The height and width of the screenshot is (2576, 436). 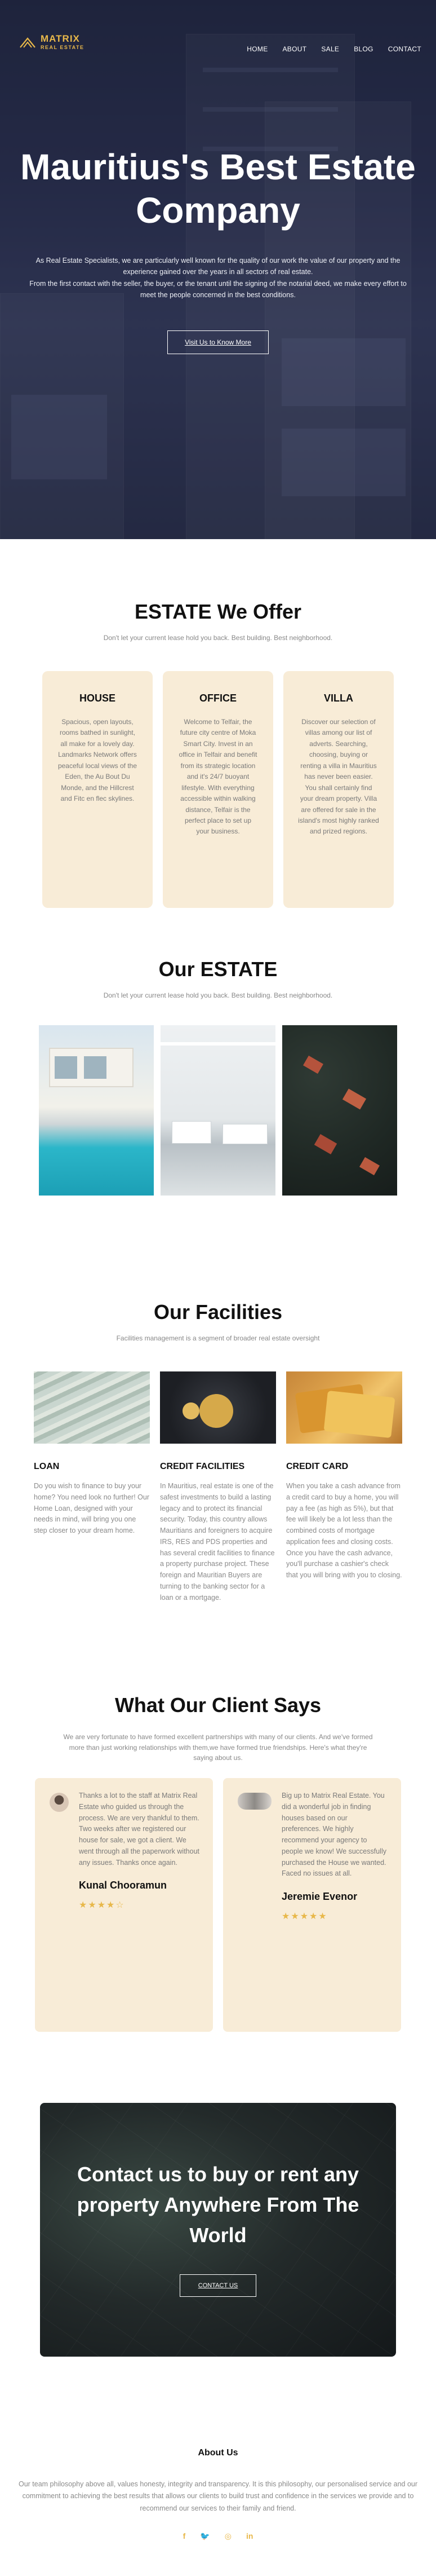 I want to click on offer-title: ESTATE We Offer, so click(x=218, y=611).